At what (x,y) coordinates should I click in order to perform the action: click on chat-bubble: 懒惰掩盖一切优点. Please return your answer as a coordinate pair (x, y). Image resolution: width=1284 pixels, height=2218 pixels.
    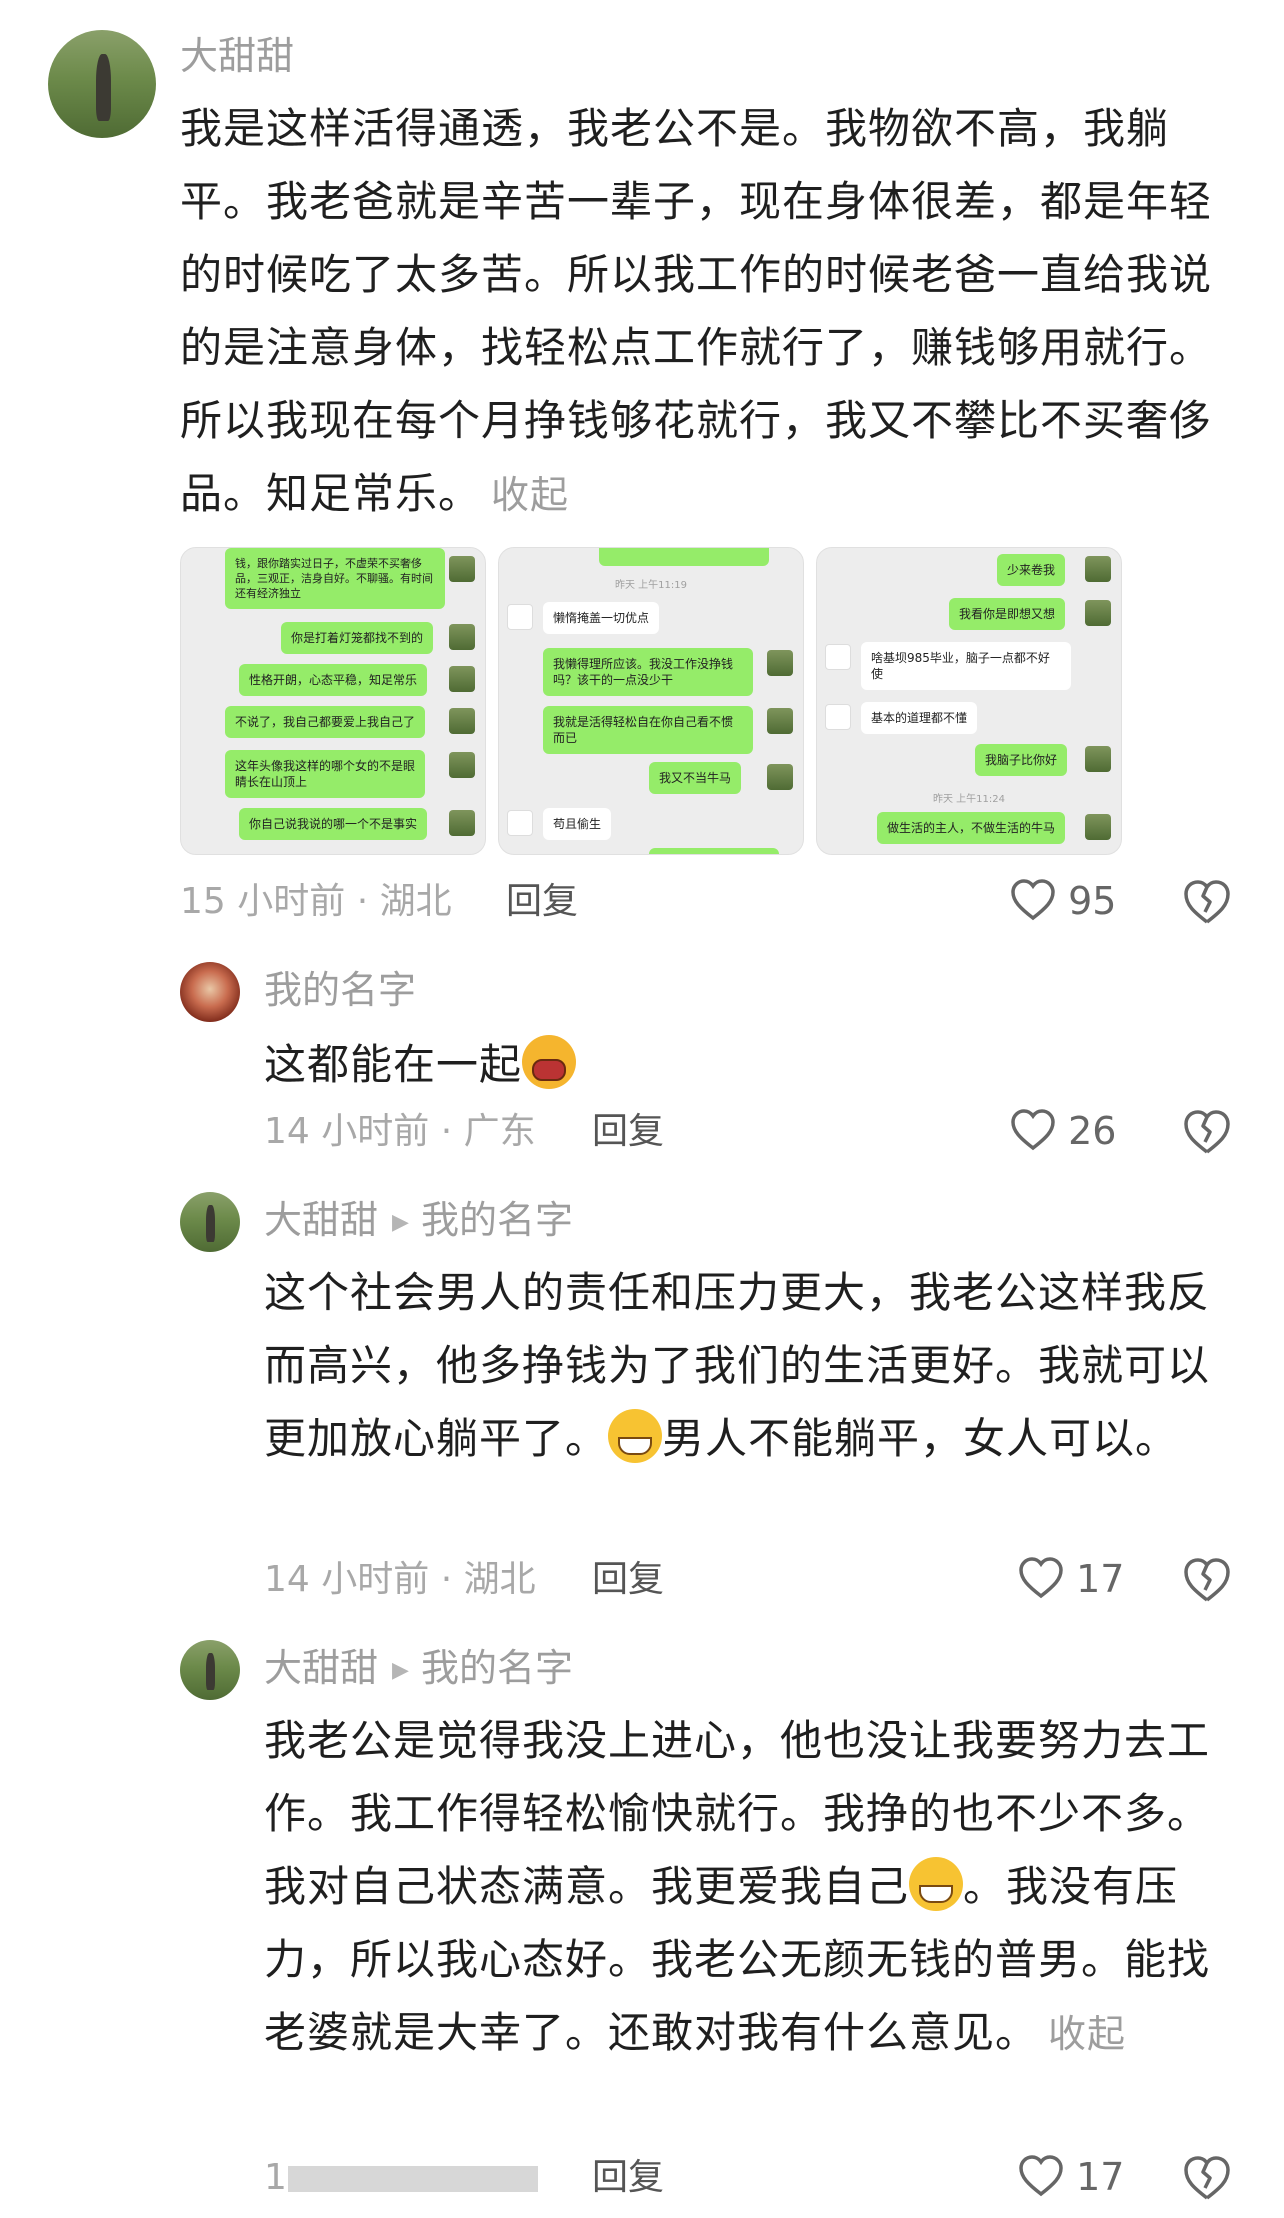
    Looking at the image, I should click on (601, 618).